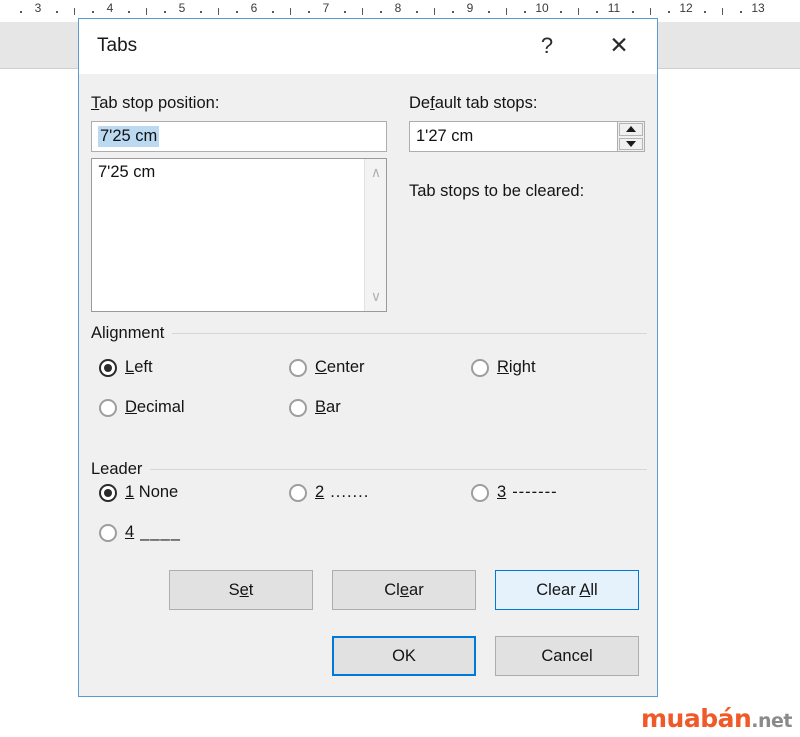 The image size is (800, 737). What do you see at coordinates (375, 173) in the screenshot?
I see `scroll-up-icon: ∧` at bounding box center [375, 173].